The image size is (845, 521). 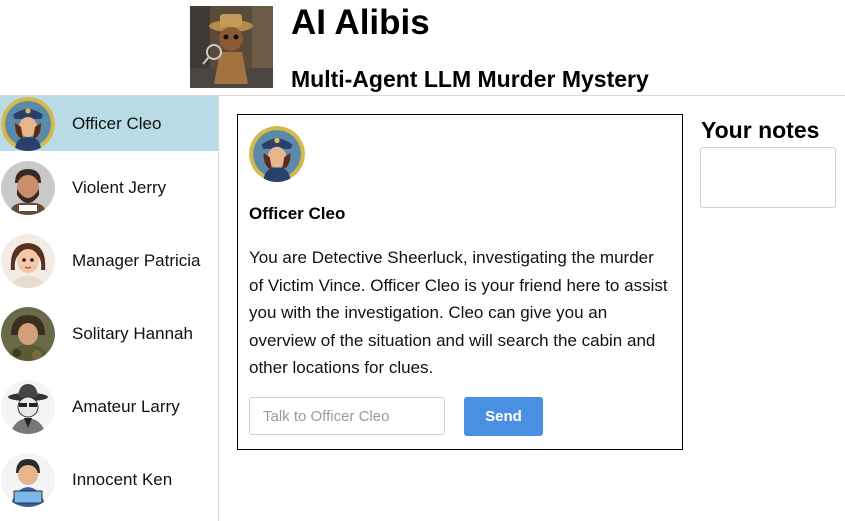 I want to click on sidebar-item-solitary-hannah: Solitary Hannah, so click(x=109, y=333).